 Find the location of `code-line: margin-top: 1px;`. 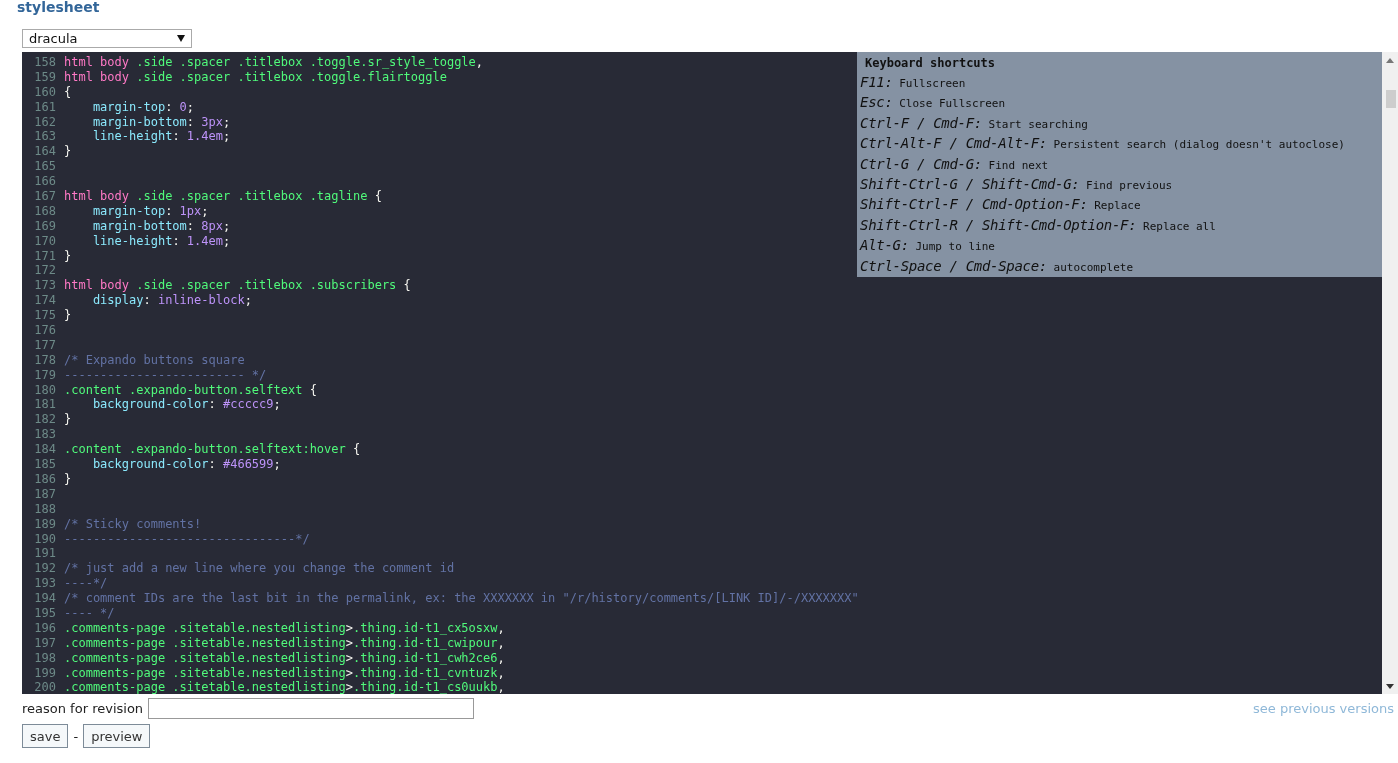

code-line: margin-top: 1px; is located at coordinates (150, 211).